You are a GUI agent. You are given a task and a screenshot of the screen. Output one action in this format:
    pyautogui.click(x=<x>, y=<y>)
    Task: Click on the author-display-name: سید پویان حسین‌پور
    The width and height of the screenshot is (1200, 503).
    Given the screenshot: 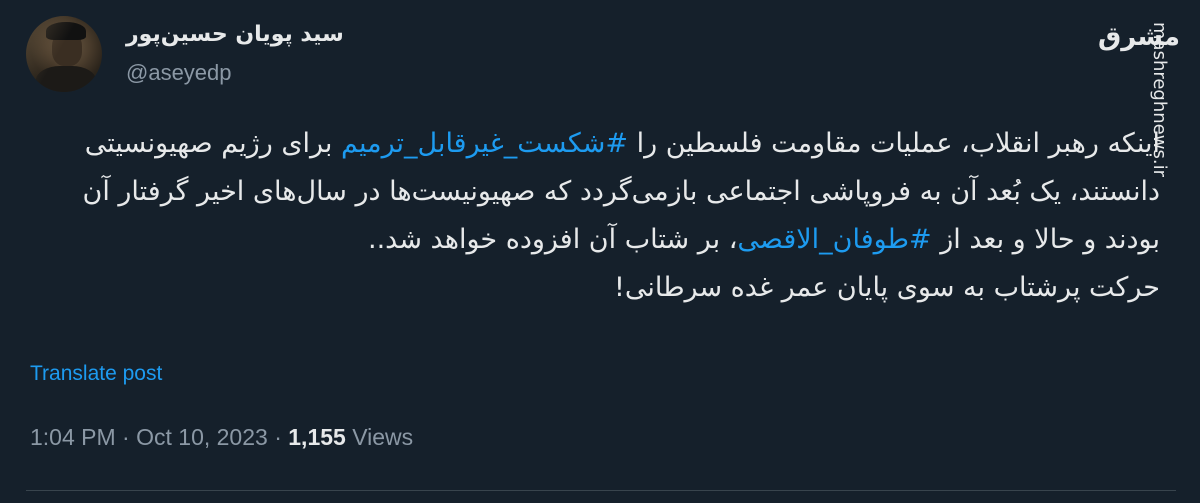 What is the action you would take?
    pyautogui.click(x=235, y=34)
    